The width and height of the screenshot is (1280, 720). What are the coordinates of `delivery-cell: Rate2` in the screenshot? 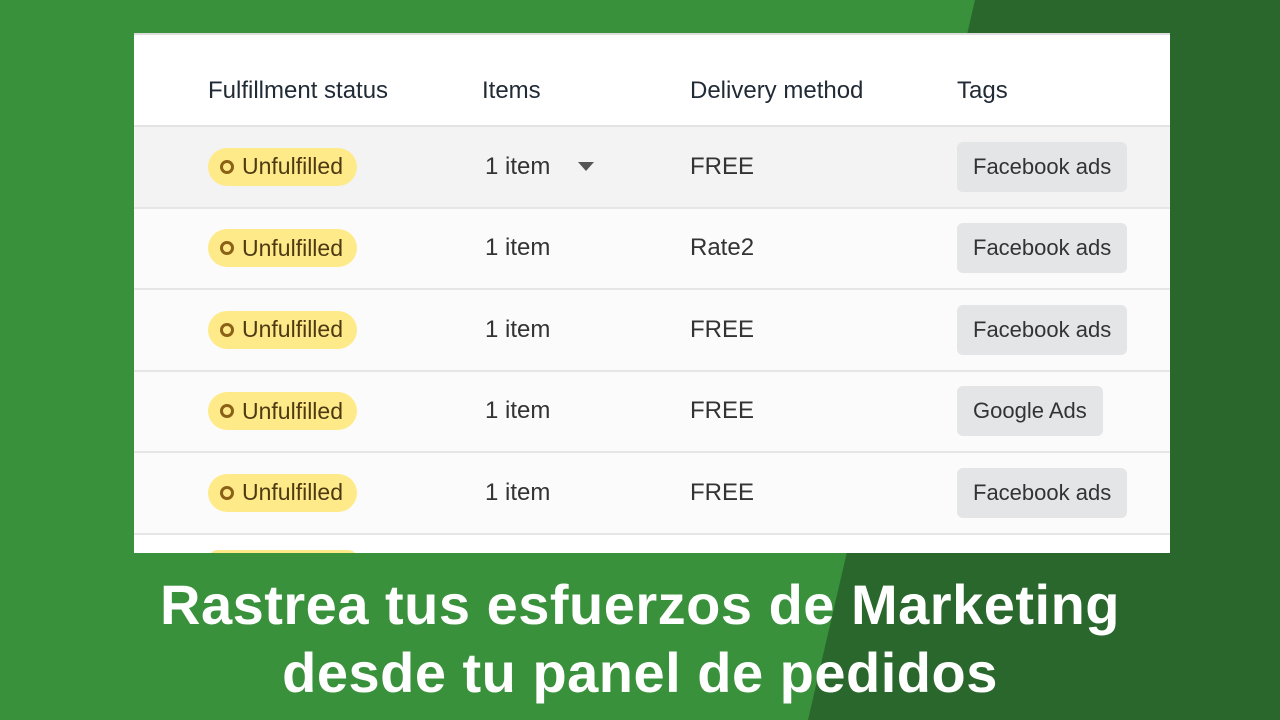 It's located at (722, 248).